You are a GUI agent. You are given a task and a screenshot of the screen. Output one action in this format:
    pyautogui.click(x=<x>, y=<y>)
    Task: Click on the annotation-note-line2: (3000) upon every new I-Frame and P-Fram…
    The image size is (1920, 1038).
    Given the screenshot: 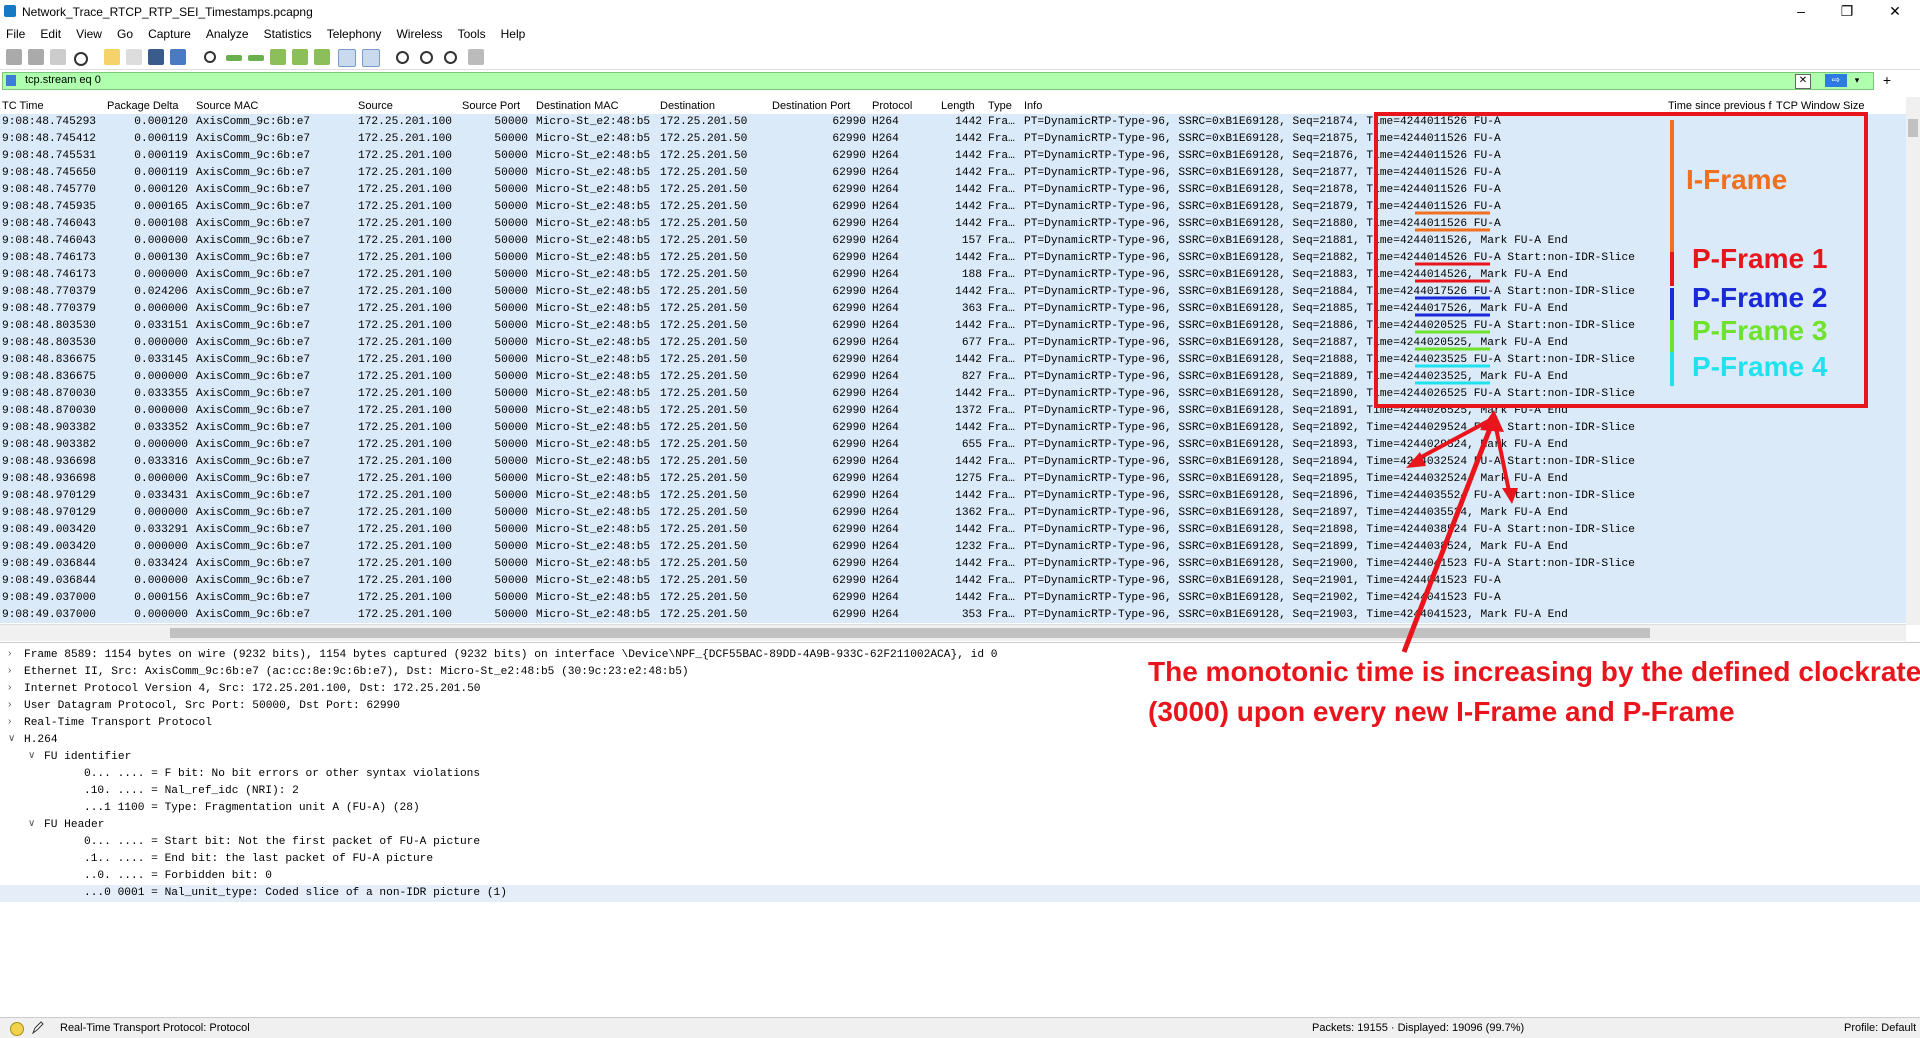 What is the action you would take?
    pyautogui.click(x=1441, y=711)
    